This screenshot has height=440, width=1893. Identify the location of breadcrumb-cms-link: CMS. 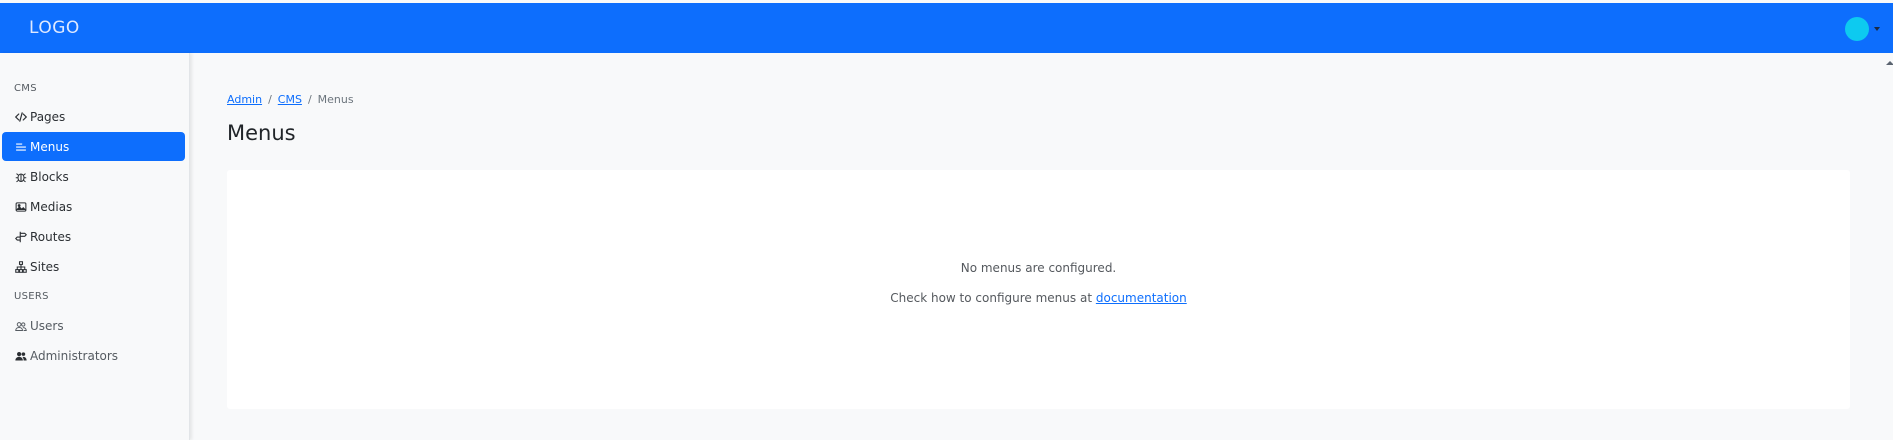
(290, 99).